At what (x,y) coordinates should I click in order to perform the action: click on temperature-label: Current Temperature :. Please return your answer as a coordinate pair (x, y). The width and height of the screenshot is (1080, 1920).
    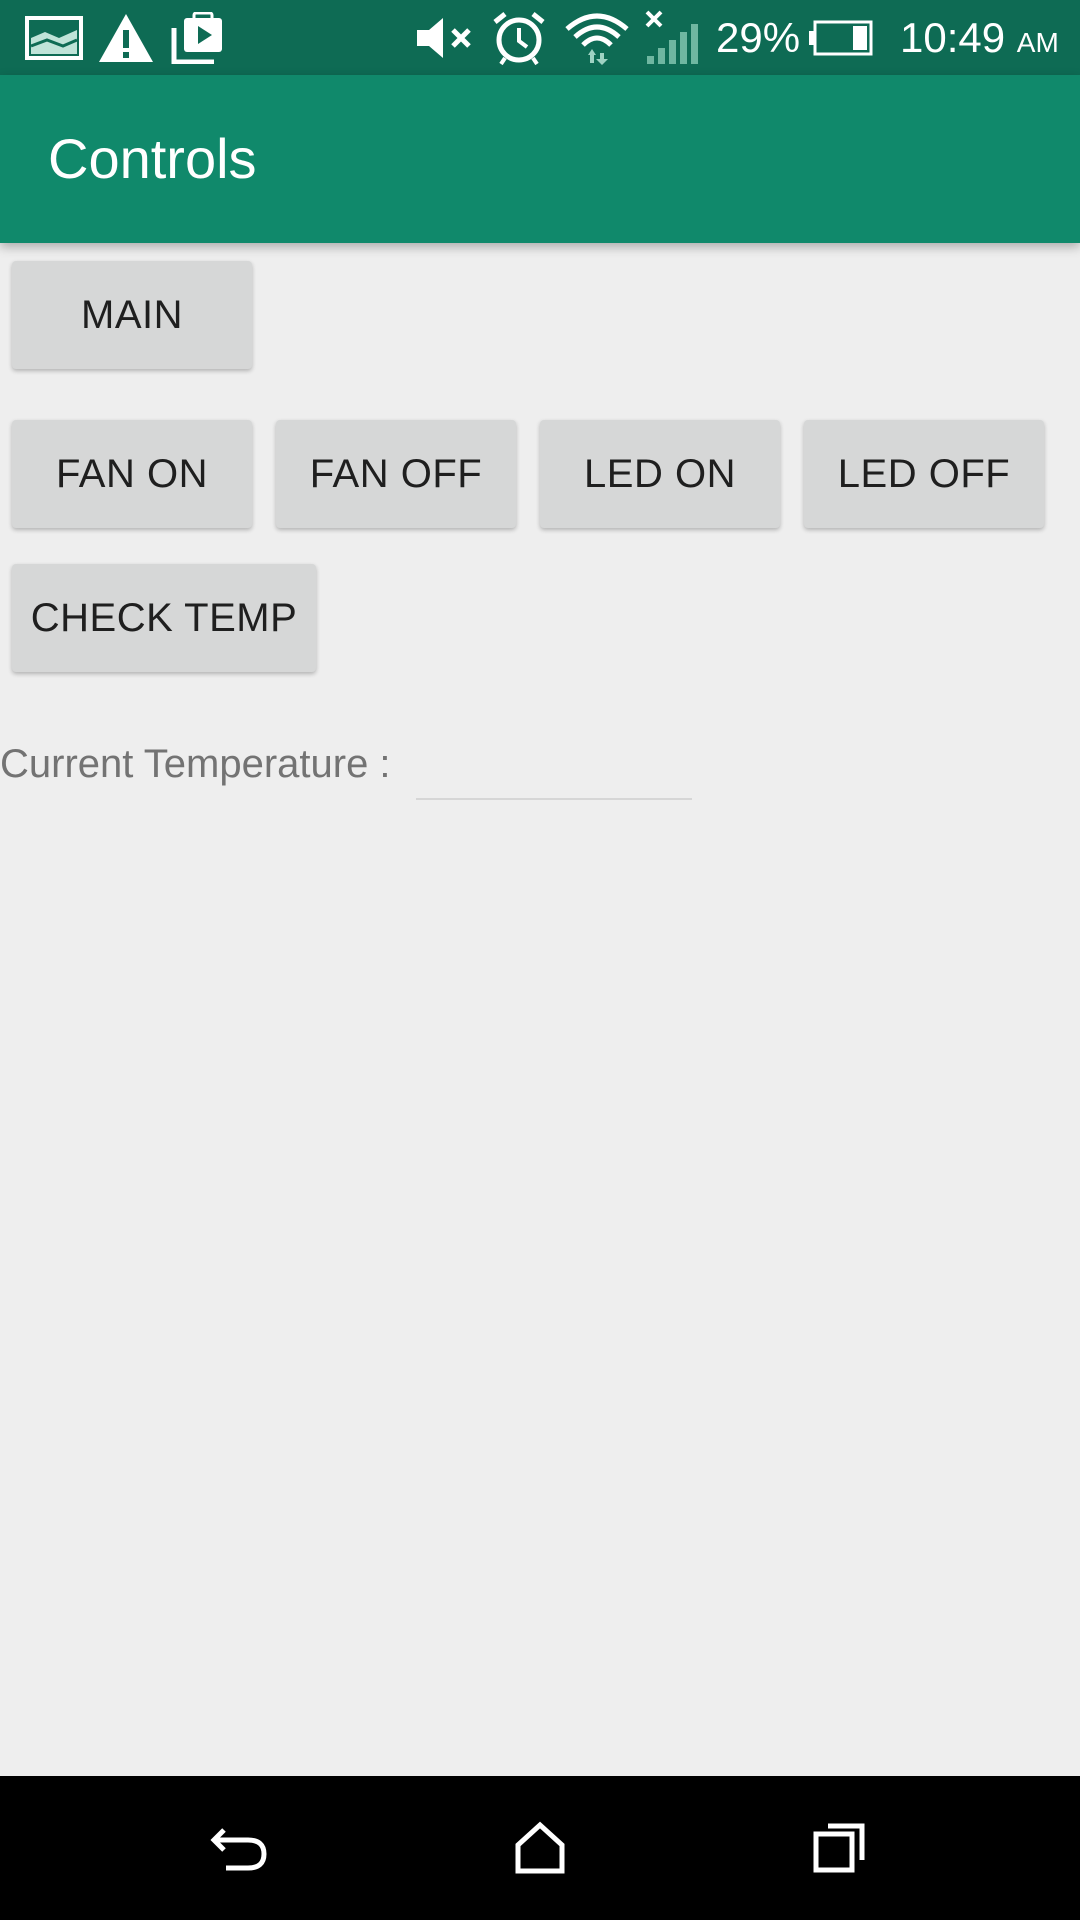
    Looking at the image, I should click on (195, 764).